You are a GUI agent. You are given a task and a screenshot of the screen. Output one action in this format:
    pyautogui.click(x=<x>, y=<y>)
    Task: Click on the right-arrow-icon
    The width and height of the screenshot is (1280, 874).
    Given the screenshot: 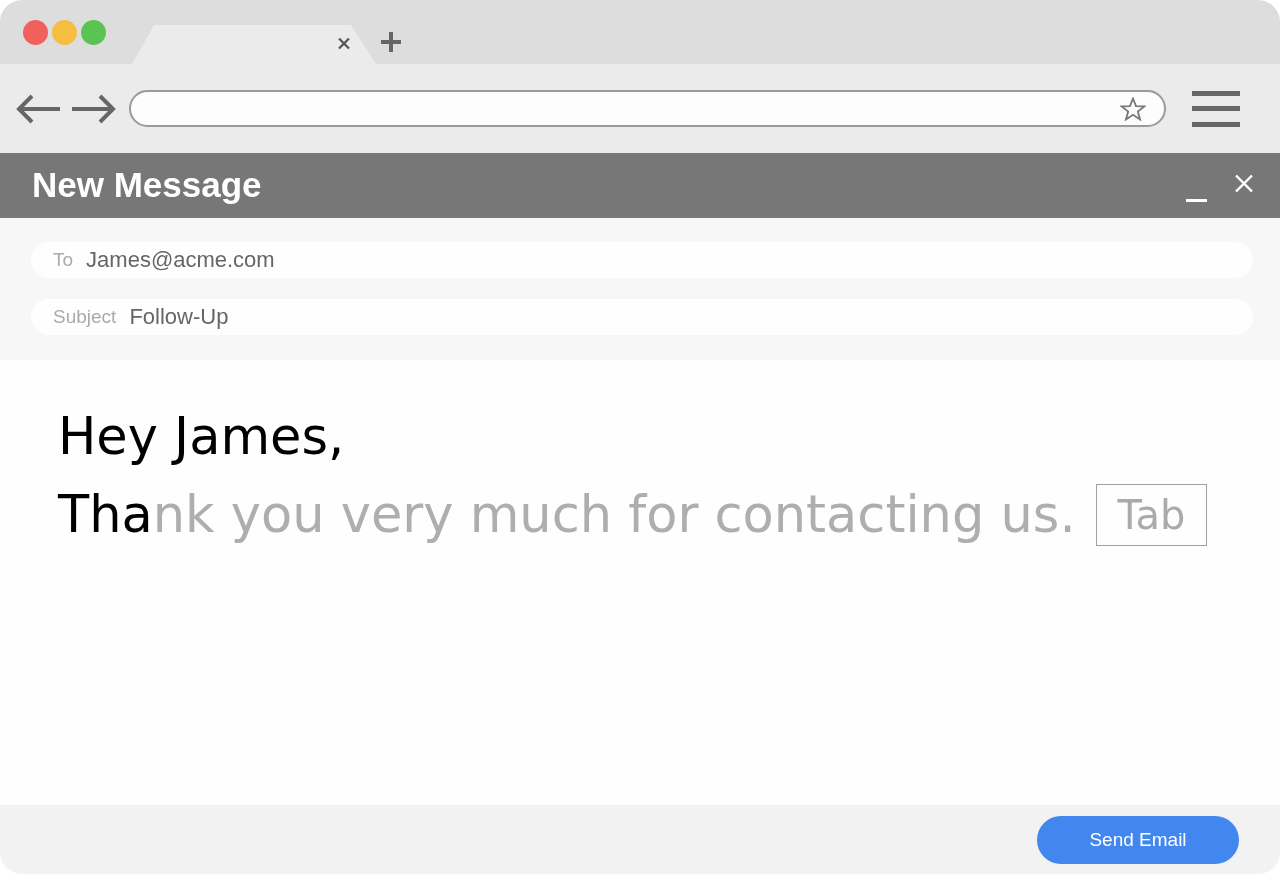 What is the action you would take?
    pyautogui.click(x=94, y=108)
    